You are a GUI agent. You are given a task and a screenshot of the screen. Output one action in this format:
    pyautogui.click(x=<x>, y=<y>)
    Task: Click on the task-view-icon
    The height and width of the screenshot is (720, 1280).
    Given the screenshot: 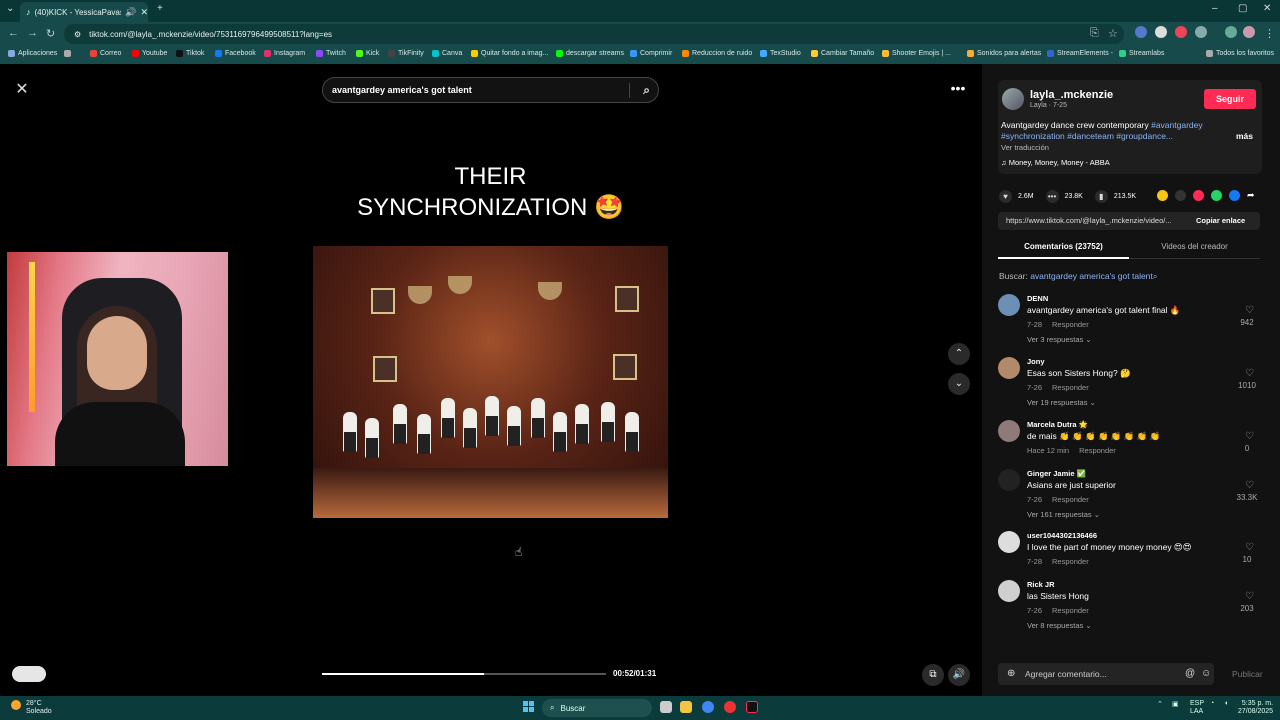 What is the action you would take?
    pyautogui.click(x=666, y=707)
    